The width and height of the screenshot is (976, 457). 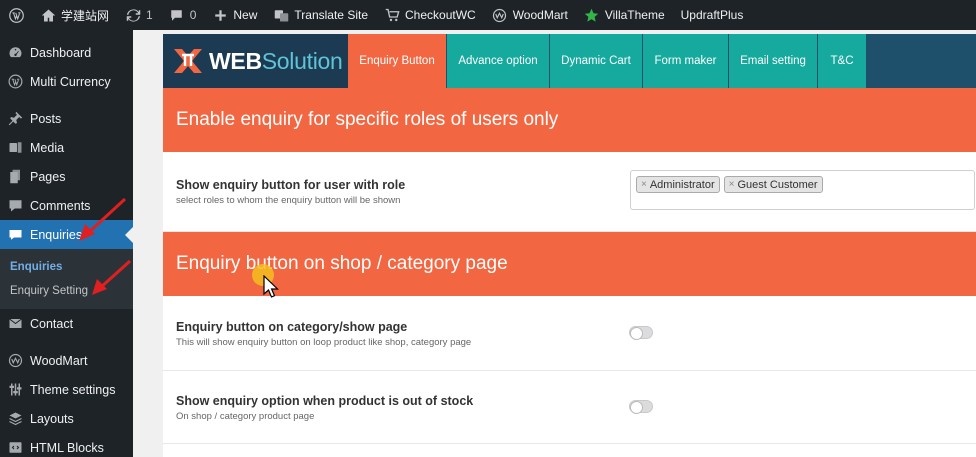 What do you see at coordinates (596, 61) in the screenshot?
I see `tab-dynamic-cart: Dynamic Cart` at bounding box center [596, 61].